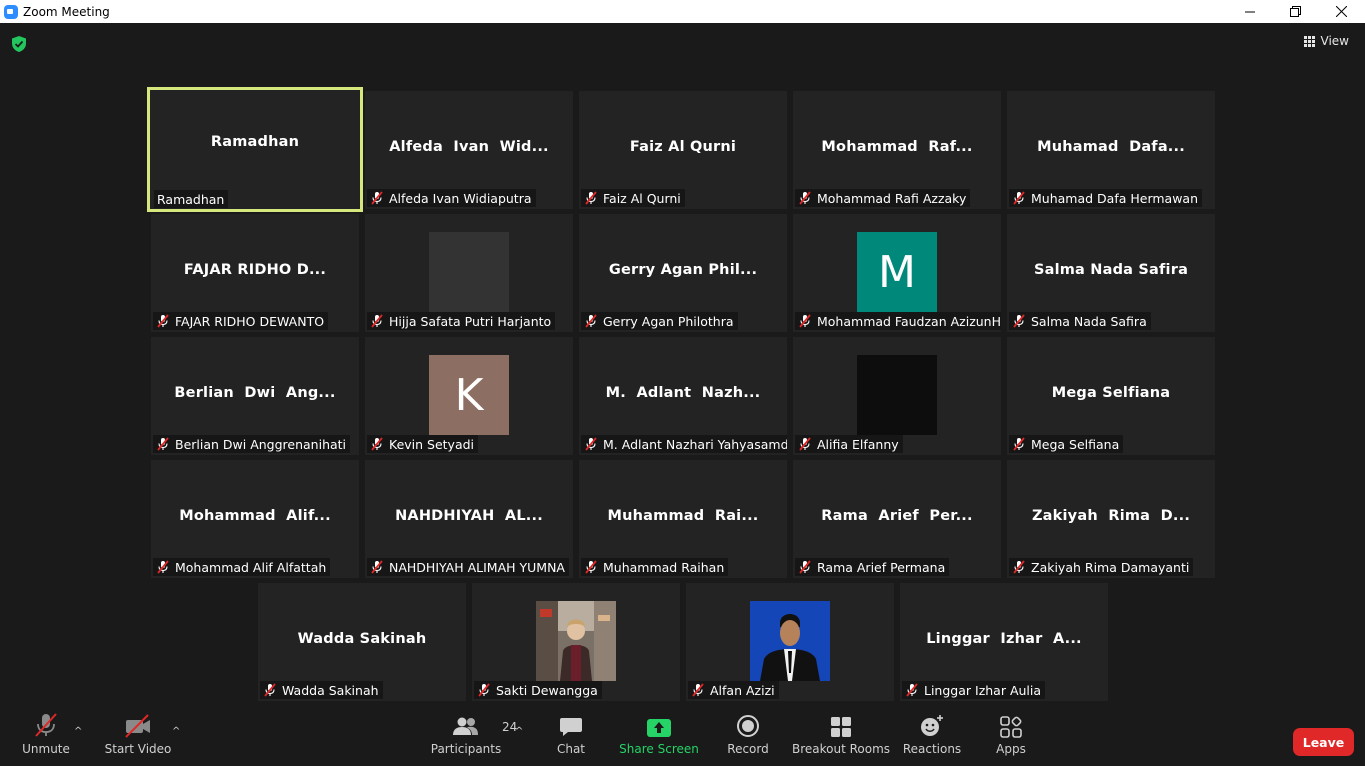 This screenshot has height=766, width=1365. Describe the element at coordinates (469, 150) in the screenshot. I see `participant-tile: Alfeda Ivan Wid... Alfeda Ivan Widiaputra` at that location.